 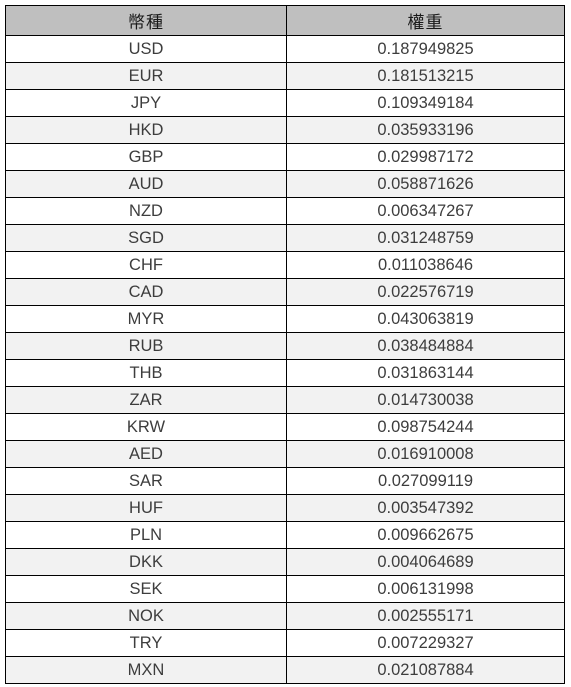 What do you see at coordinates (146, 184) in the screenshot?
I see `cell-currency: AUD` at bounding box center [146, 184].